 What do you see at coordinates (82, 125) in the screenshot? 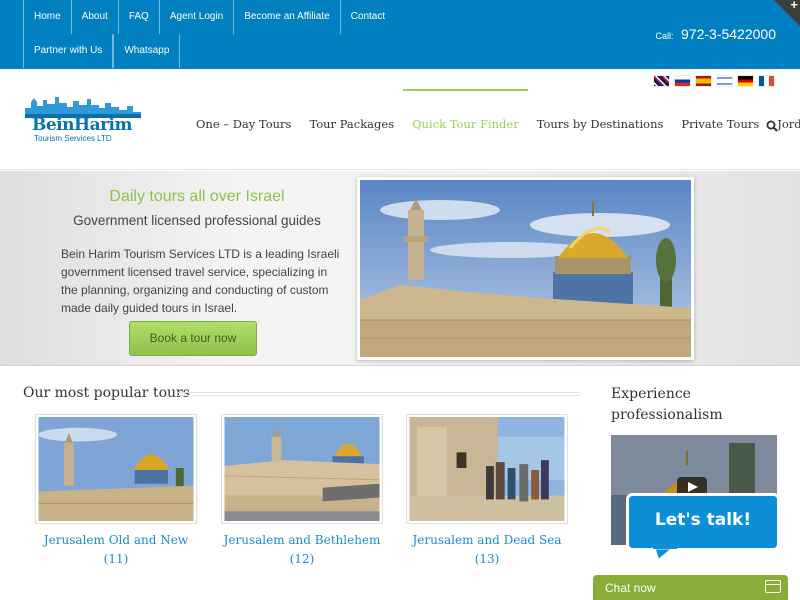
I see `logo-name: BeinHarim` at bounding box center [82, 125].